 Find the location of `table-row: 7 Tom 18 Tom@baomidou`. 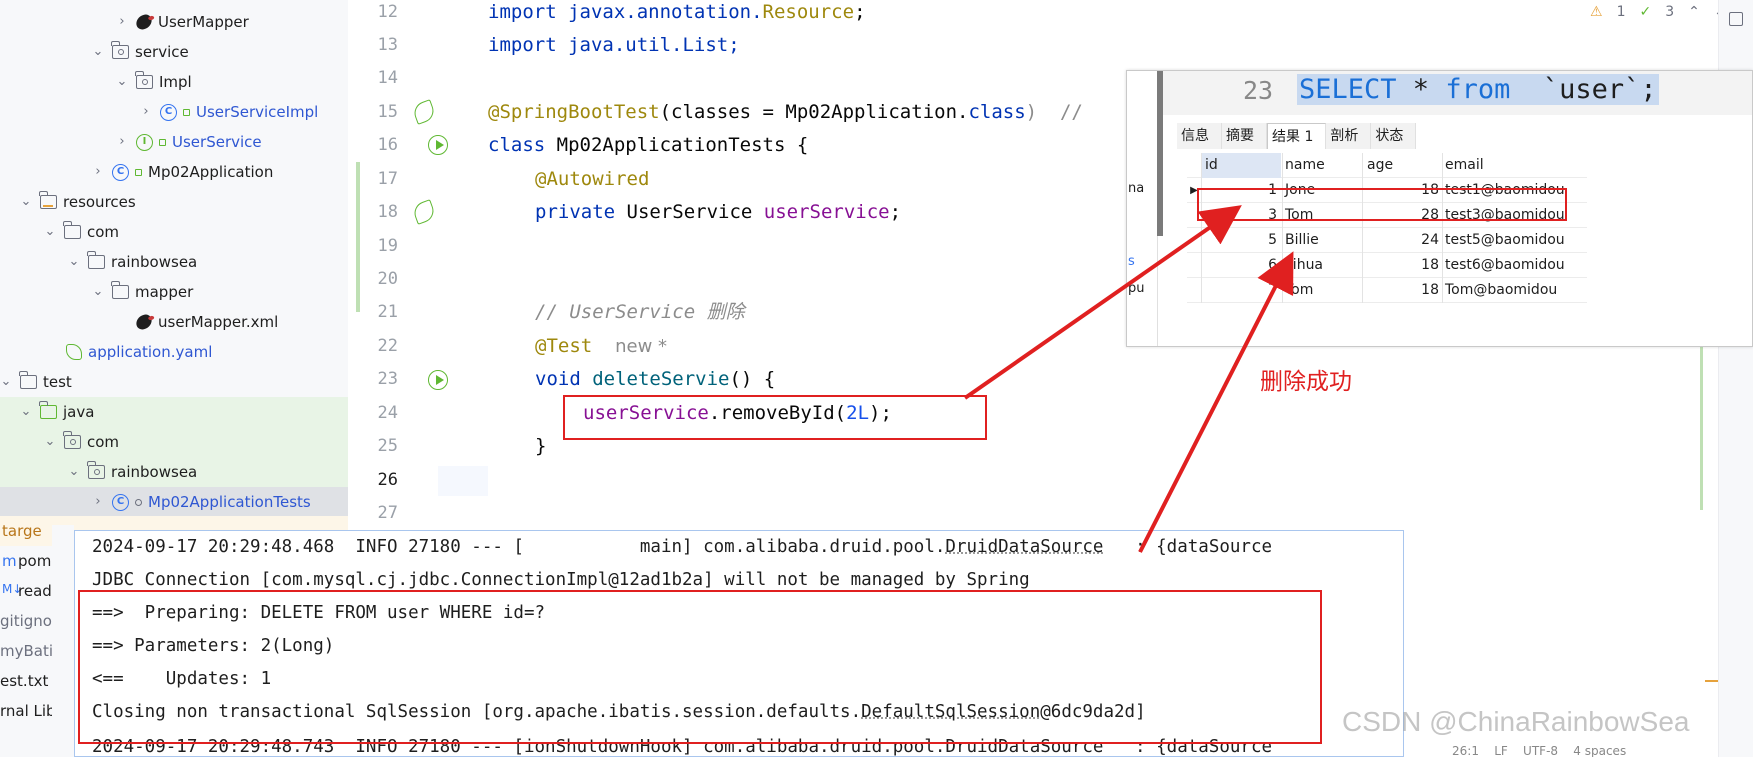

table-row: 7 Tom 18 Tom@baomidou is located at coordinates (1387, 290).